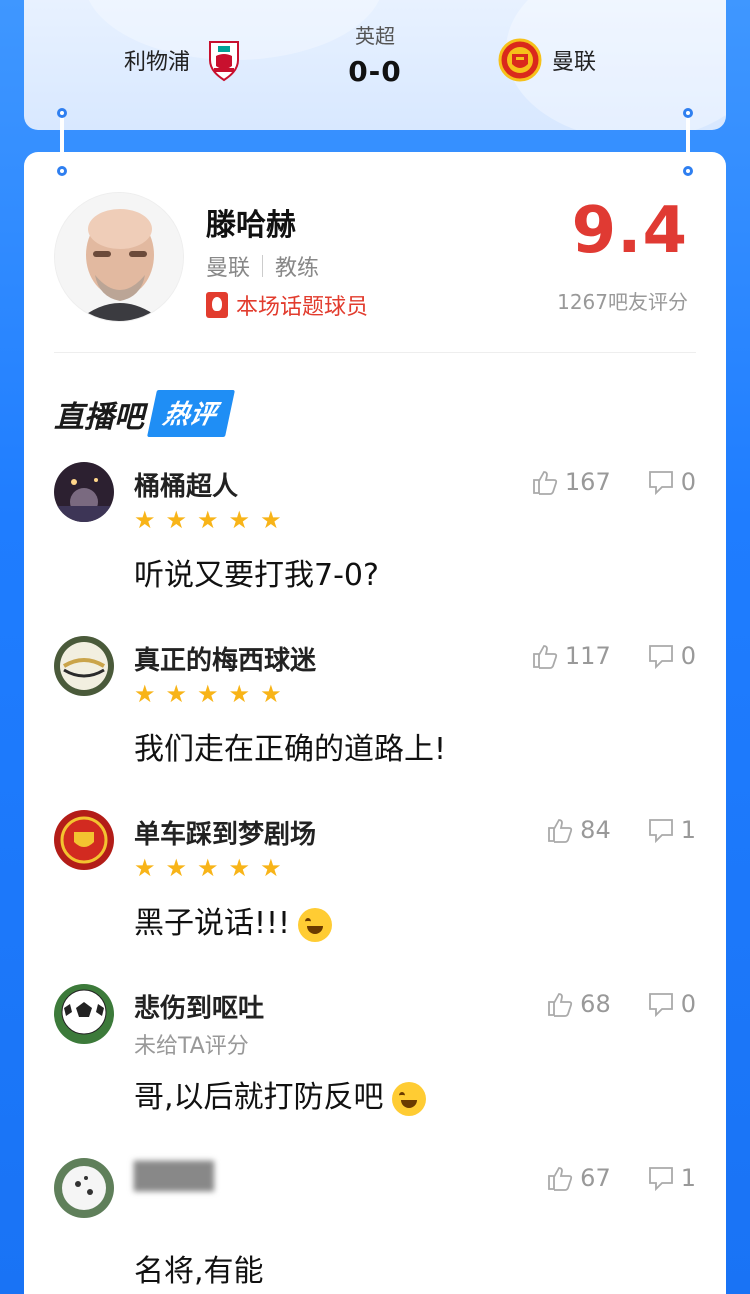 Image resolution: width=750 pixels, height=1294 pixels. Describe the element at coordinates (595, 830) in the screenshot. I see `like-count: 84` at that location.